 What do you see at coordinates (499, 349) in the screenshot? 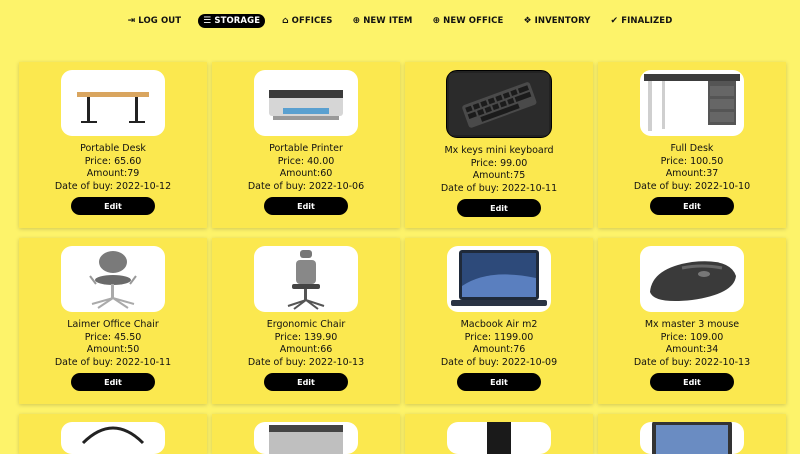
I see `item-amount: Amount:76` at bounding box center [499, 349].